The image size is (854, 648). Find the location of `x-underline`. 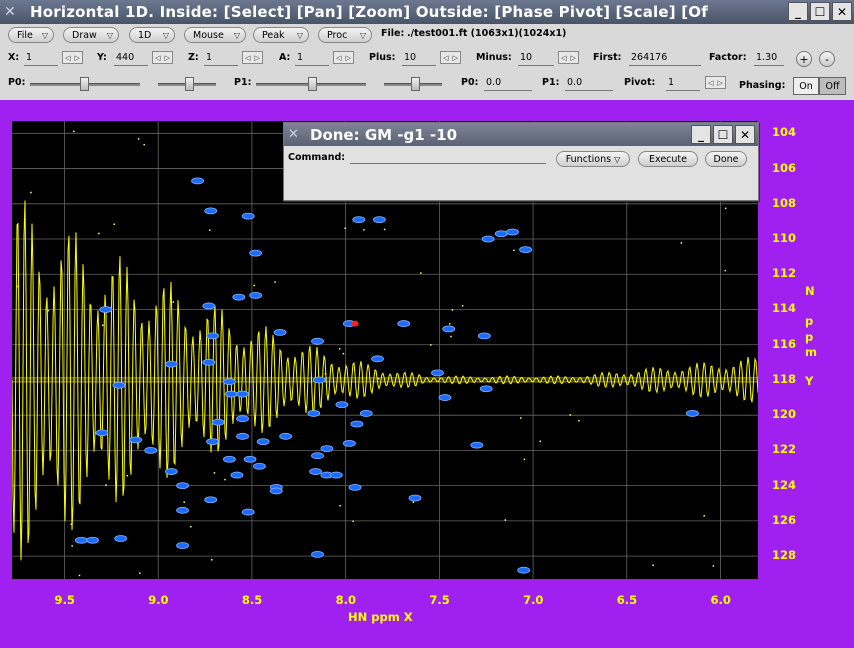

x-underline is located at coordinates (41, 65).